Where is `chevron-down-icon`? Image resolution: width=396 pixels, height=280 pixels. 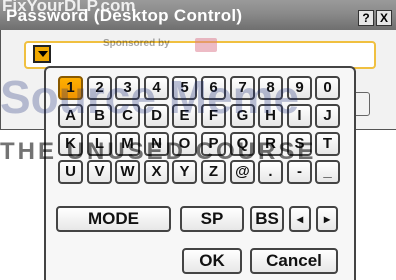 chevron-down-icon is located at coordinates (43, 54).